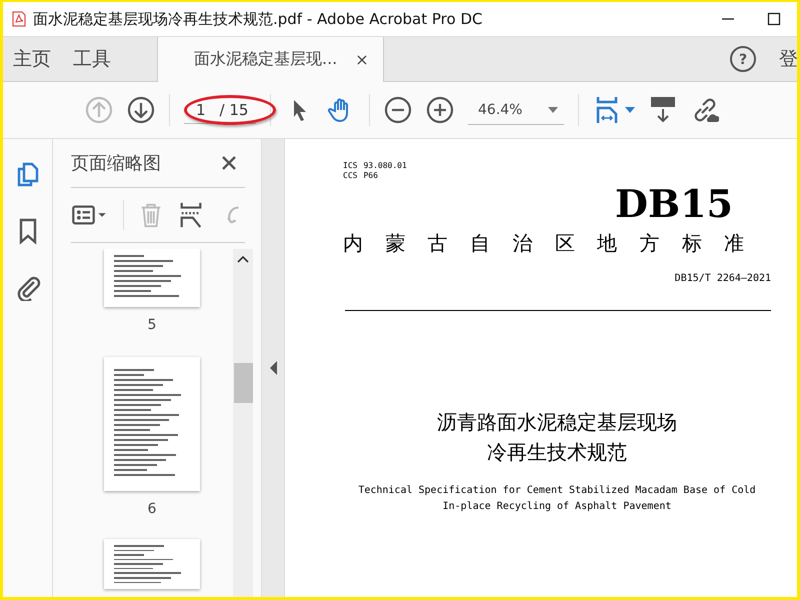 Image resolution: width=800 pixels, height=600 pixels. I want to click on sign-in-link: 登, so click(788, 59).